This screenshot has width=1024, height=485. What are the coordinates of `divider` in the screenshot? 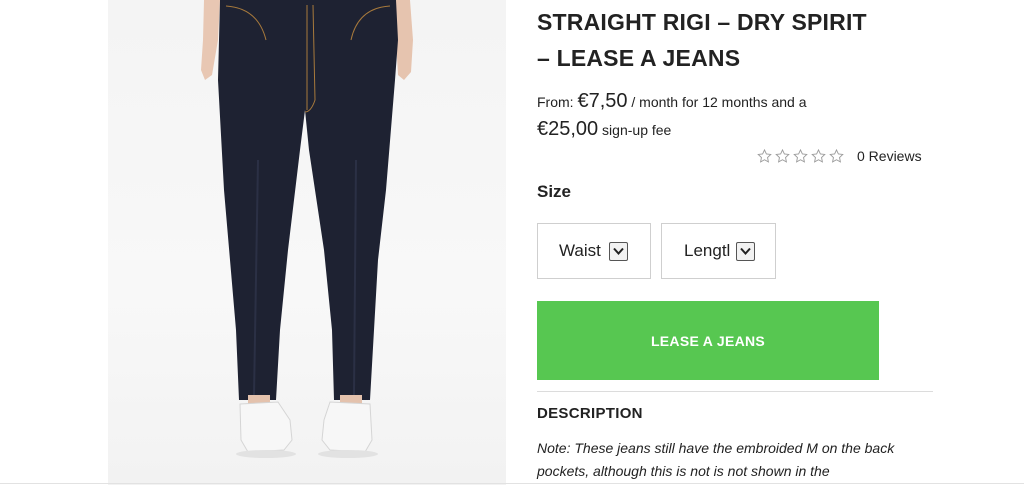 It's located at (735, 391).